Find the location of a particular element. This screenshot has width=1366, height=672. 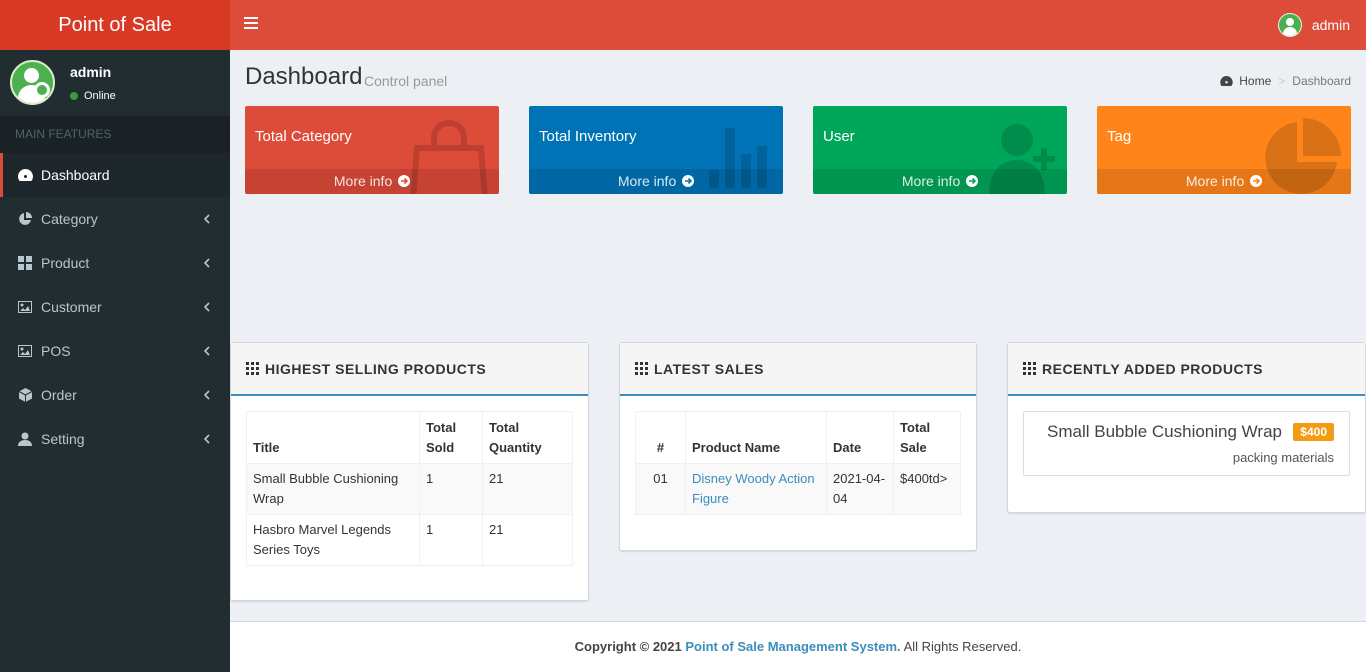

user-status: Online is located at coordinates (93, 96).